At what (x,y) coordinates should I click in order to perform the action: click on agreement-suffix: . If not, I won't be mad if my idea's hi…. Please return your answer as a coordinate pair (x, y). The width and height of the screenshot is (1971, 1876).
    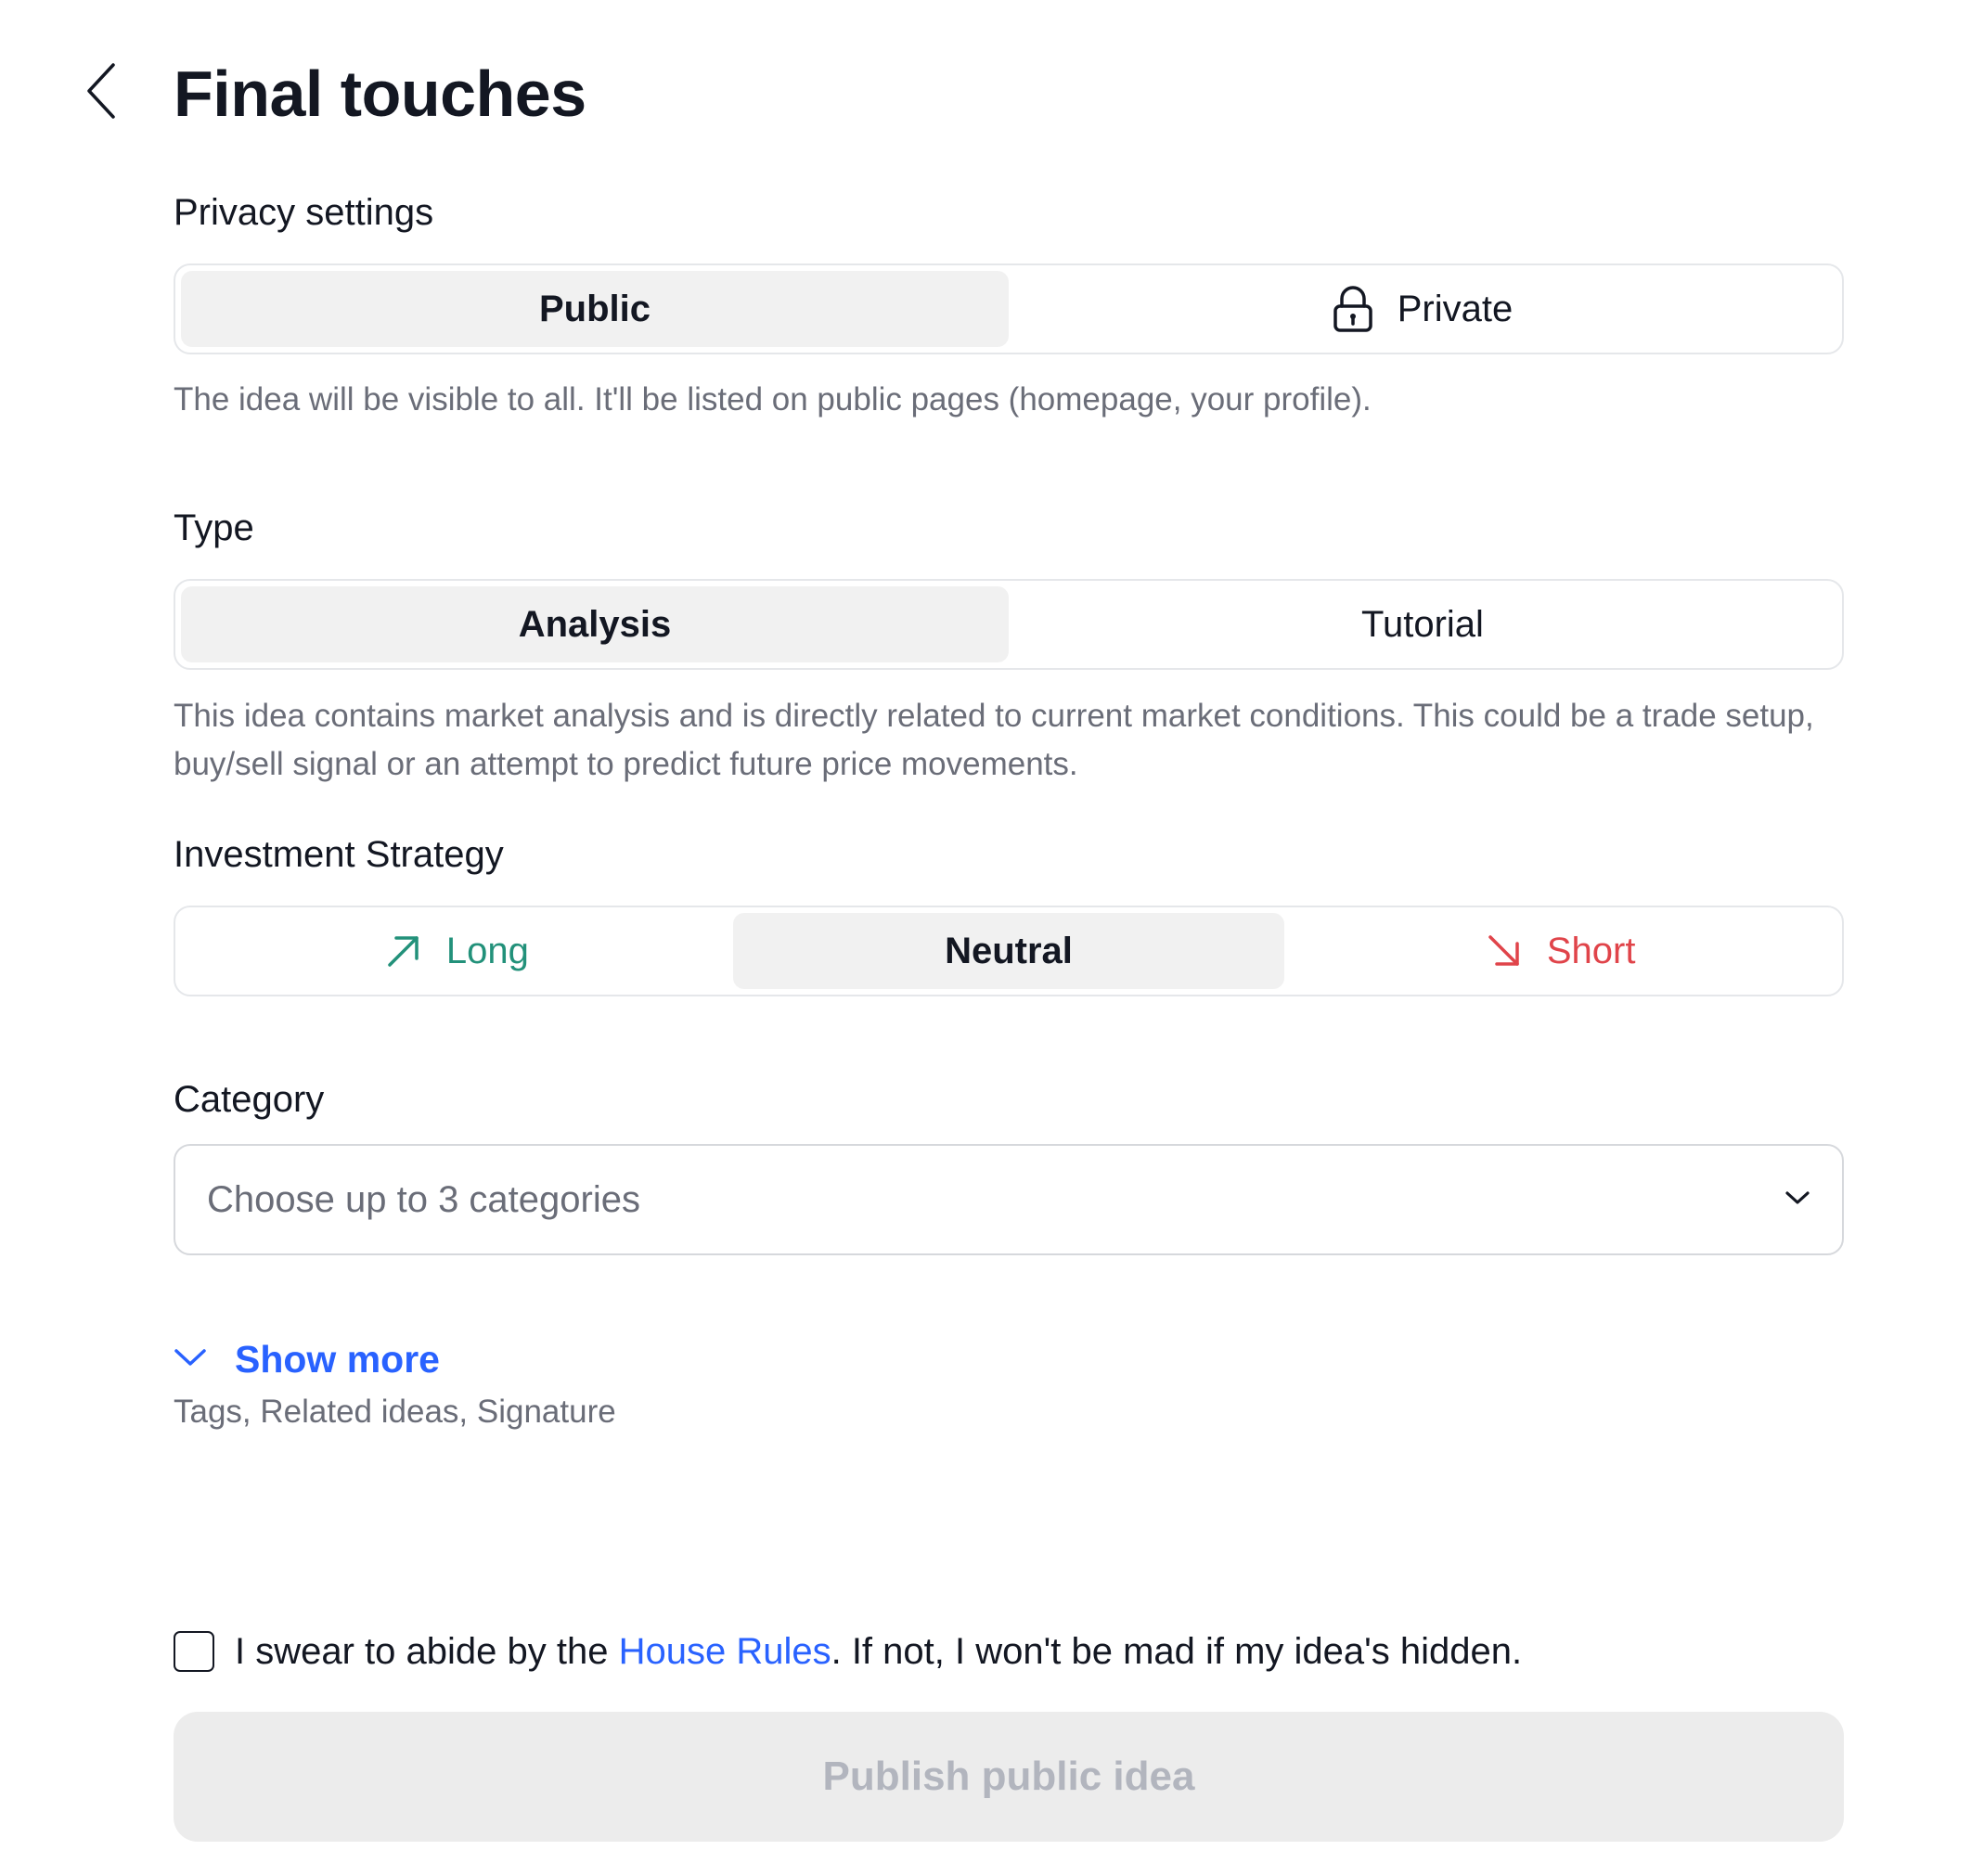
    Looking at the image, I should click on (1177, 1651).